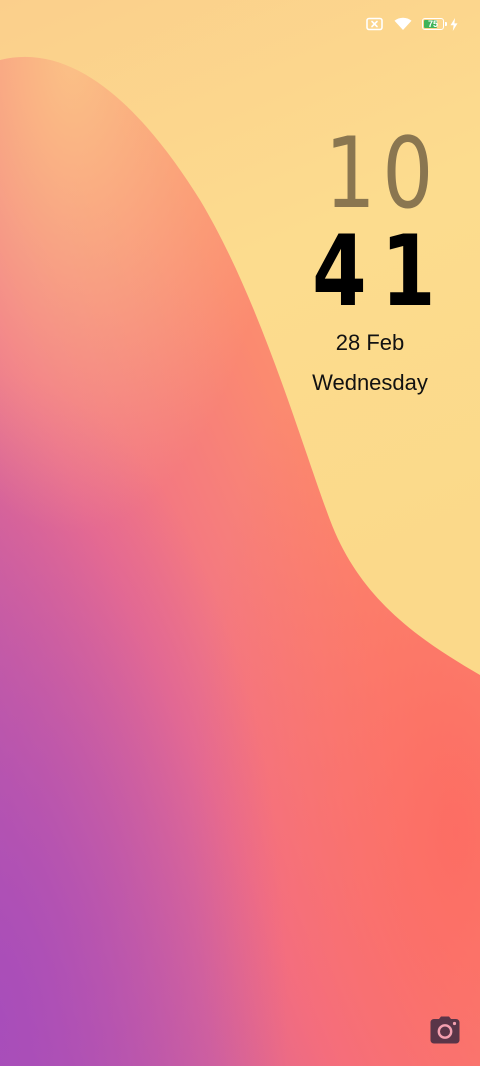  What do you see at coordinates (370, 342) in the screenshot?
I see `lockscreen-date: 28 Feb` at bounding box center [370, 342].